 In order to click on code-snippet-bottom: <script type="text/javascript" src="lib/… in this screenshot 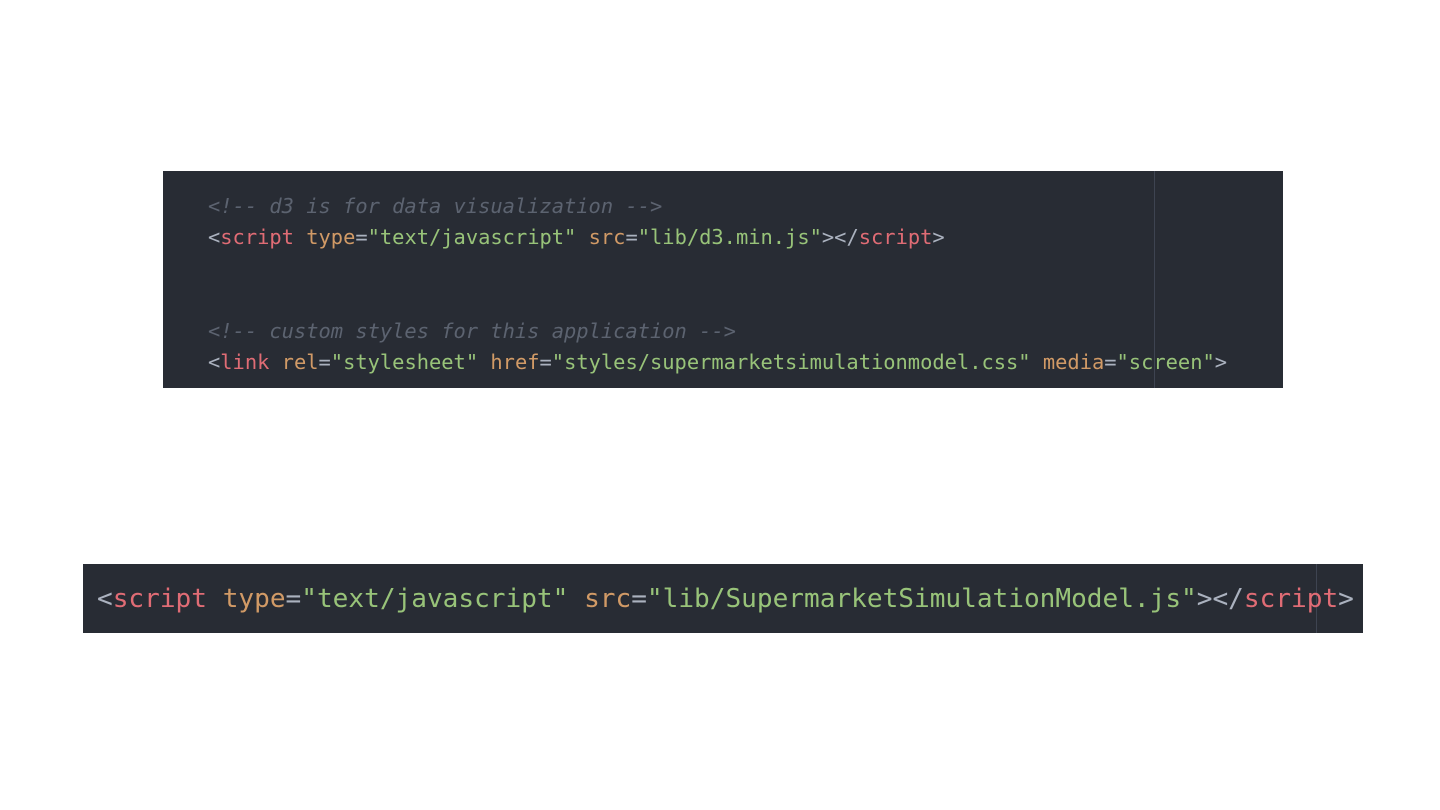, I will do `click(723, 598)`.